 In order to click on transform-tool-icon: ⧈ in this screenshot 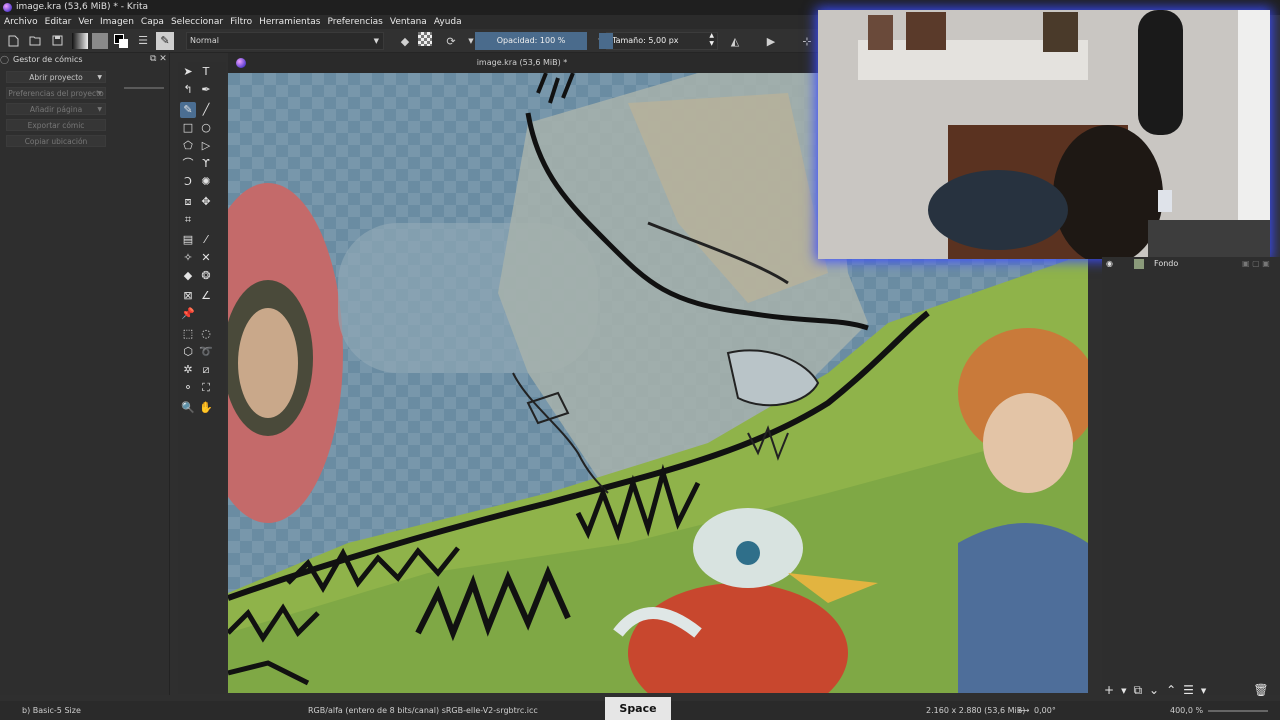, I will do `click(188, 202)`.